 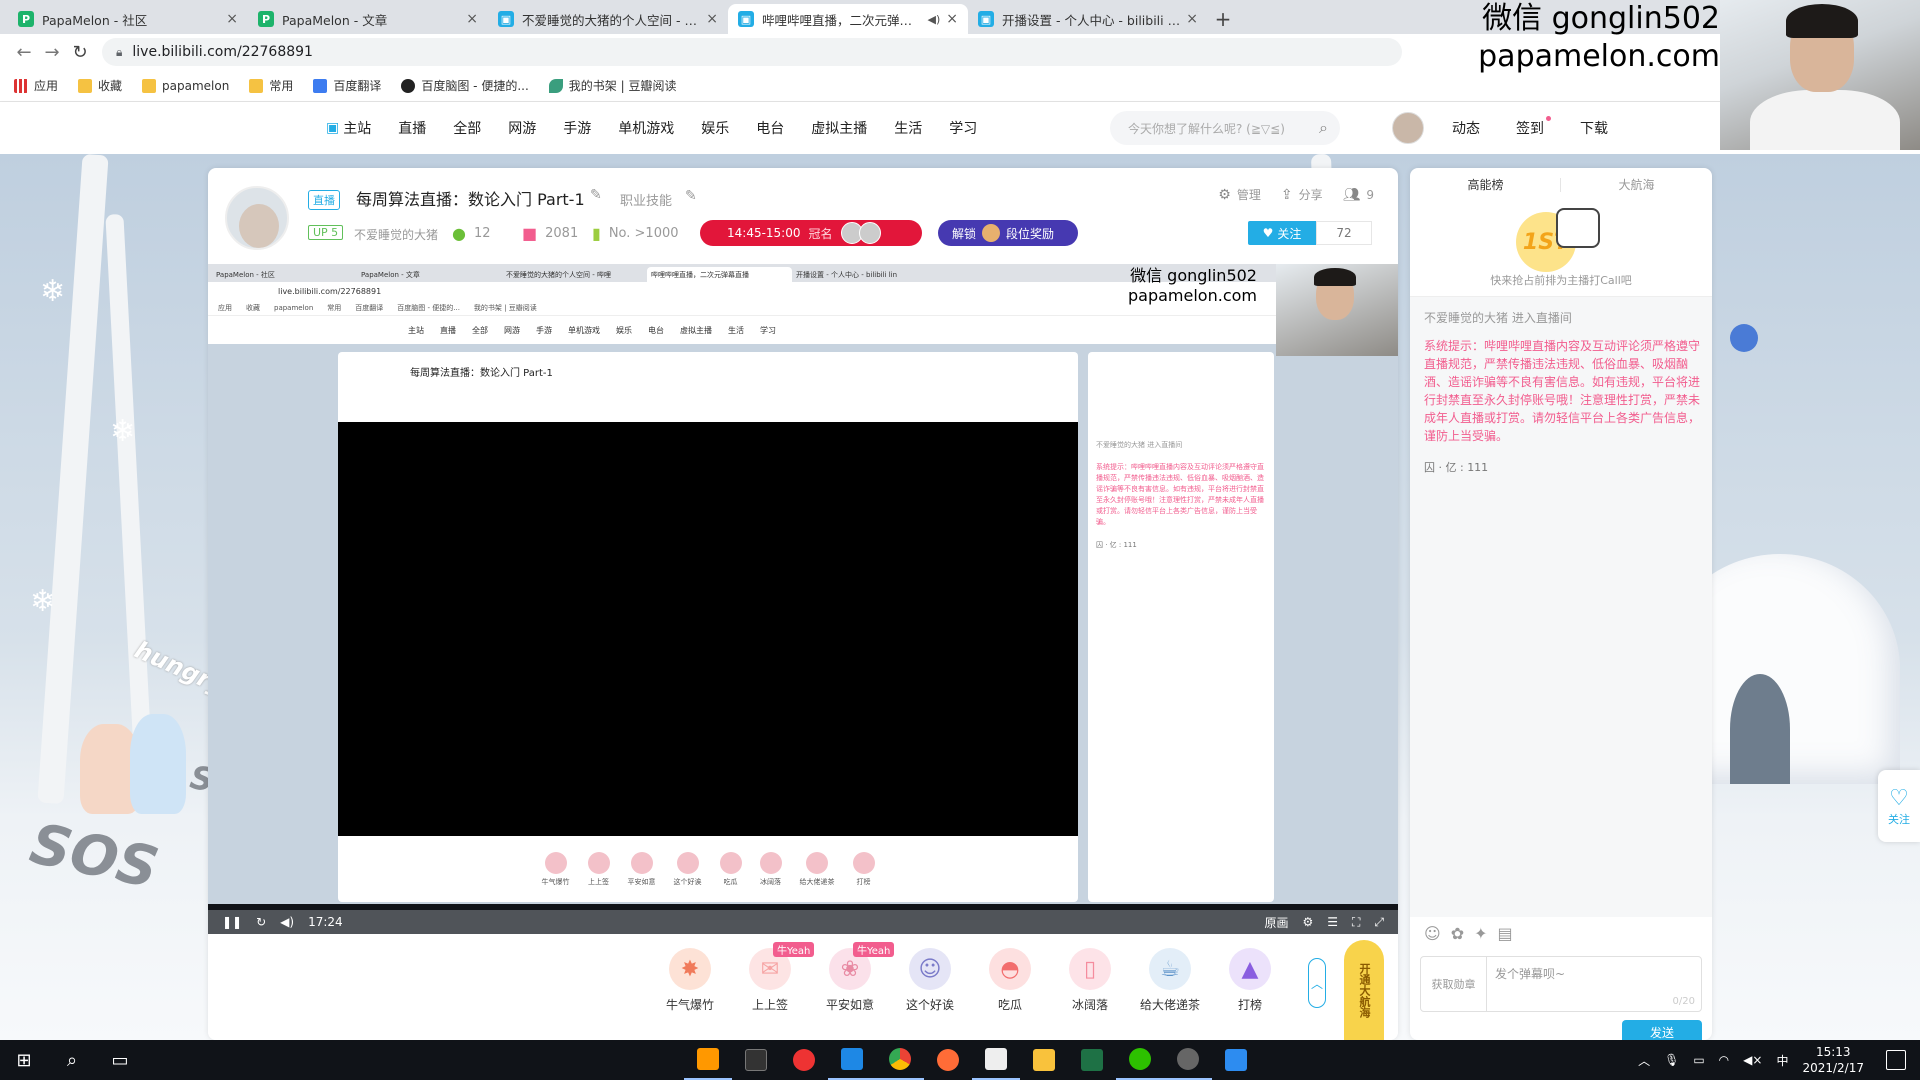 What do you see at coordinates (1457, 933) in the screenshot?
I see `sticker-icon: ✿` at bounding box center [1457, 933].